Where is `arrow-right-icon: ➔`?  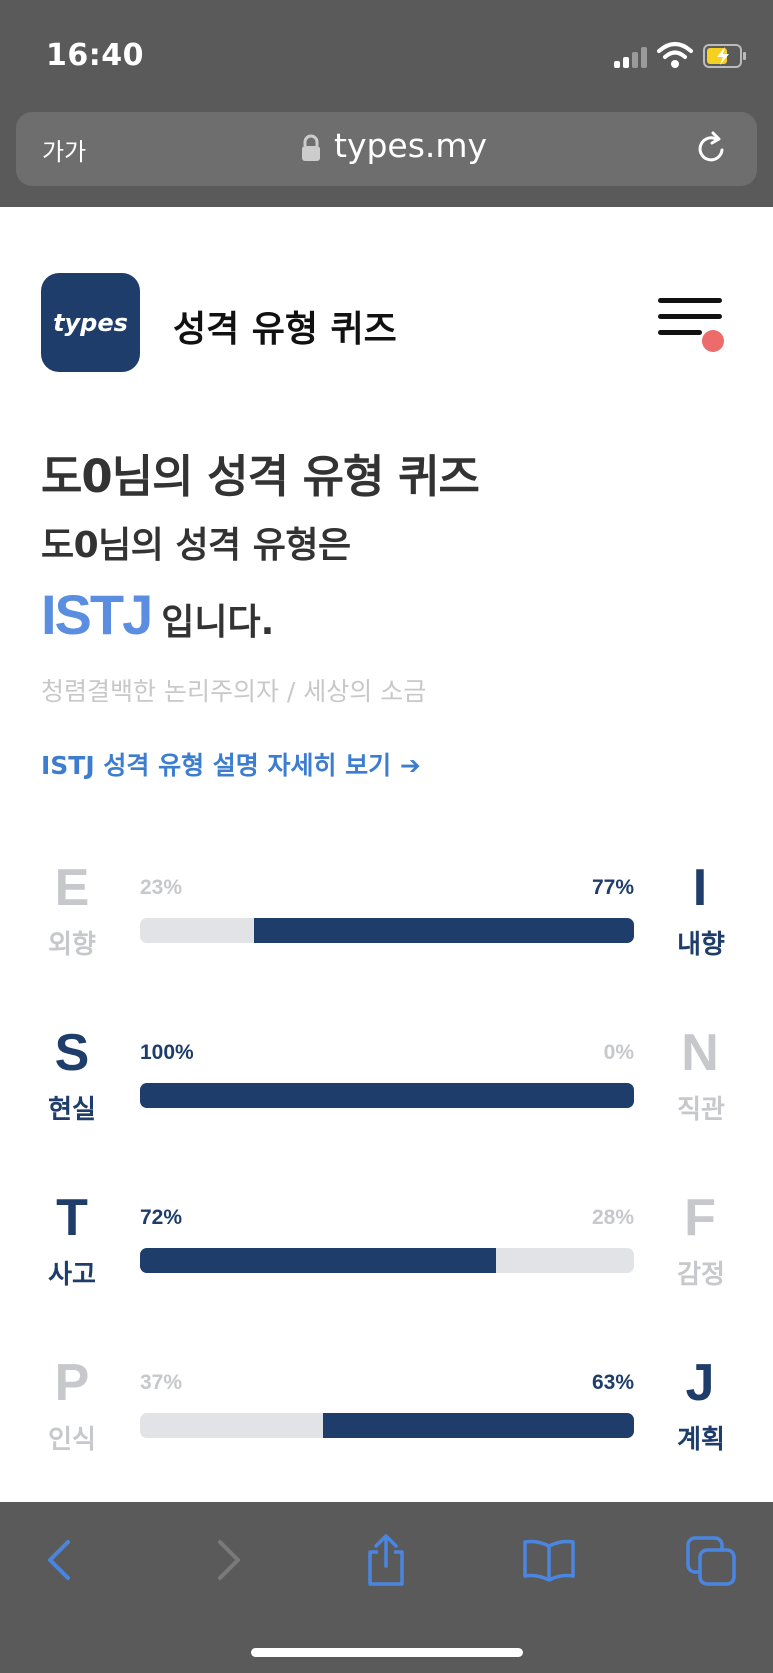 arrow-right-icon: ➔ is located at coordinates (410, 765).